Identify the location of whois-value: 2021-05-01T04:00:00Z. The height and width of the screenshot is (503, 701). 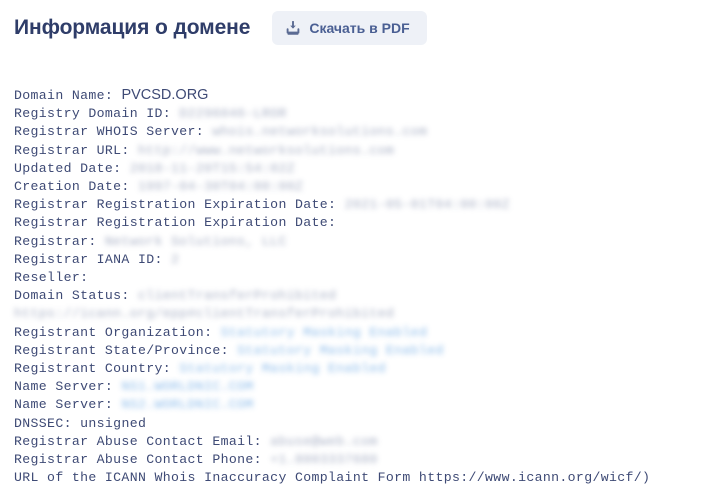
(427, 205).